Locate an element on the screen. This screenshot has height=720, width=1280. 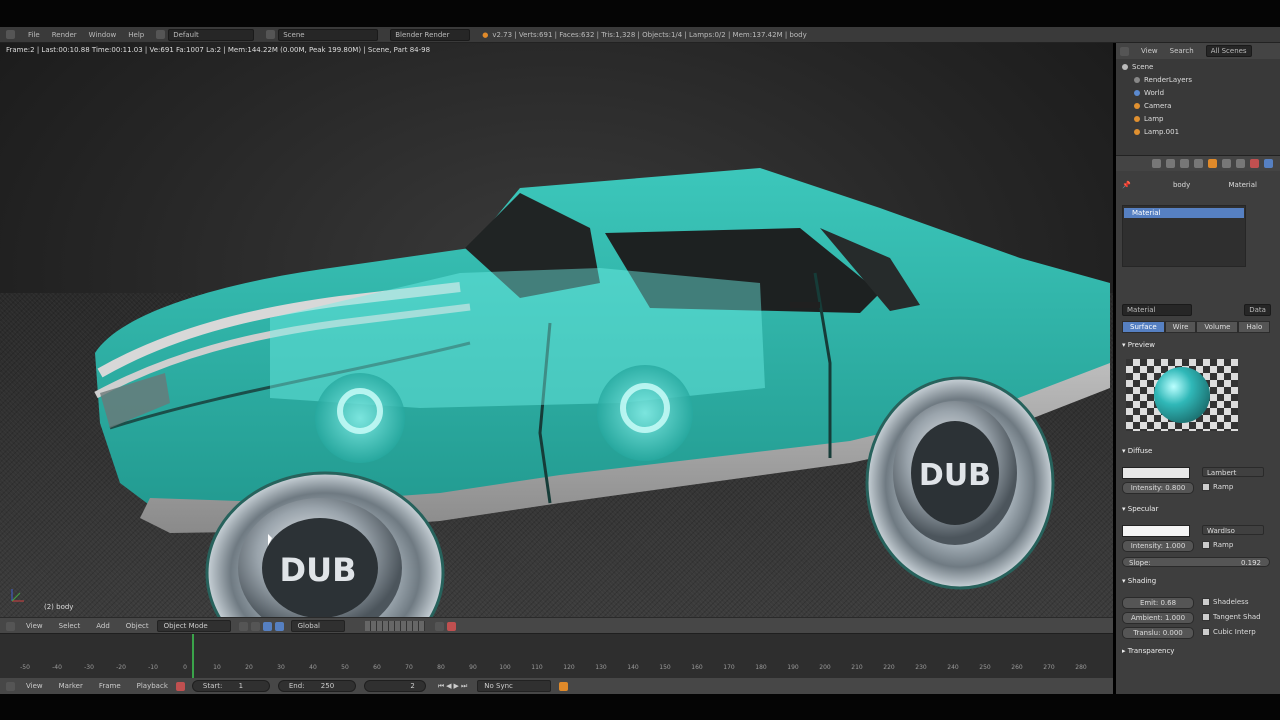
menu-window: Window is located at coordinates (103, 35).